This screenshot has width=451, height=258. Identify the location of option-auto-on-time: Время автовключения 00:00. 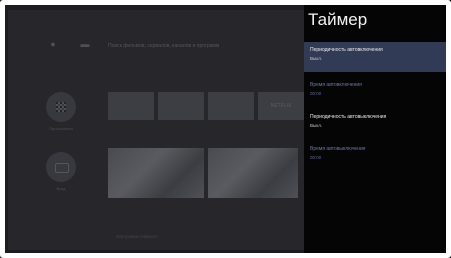
(377, 92).